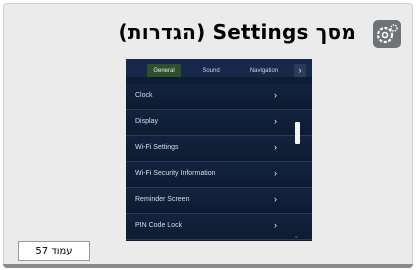  What do you see at coordinates (208, 266) in the screenshot?
I see `card-shadow` at bounding box center [208, 266].